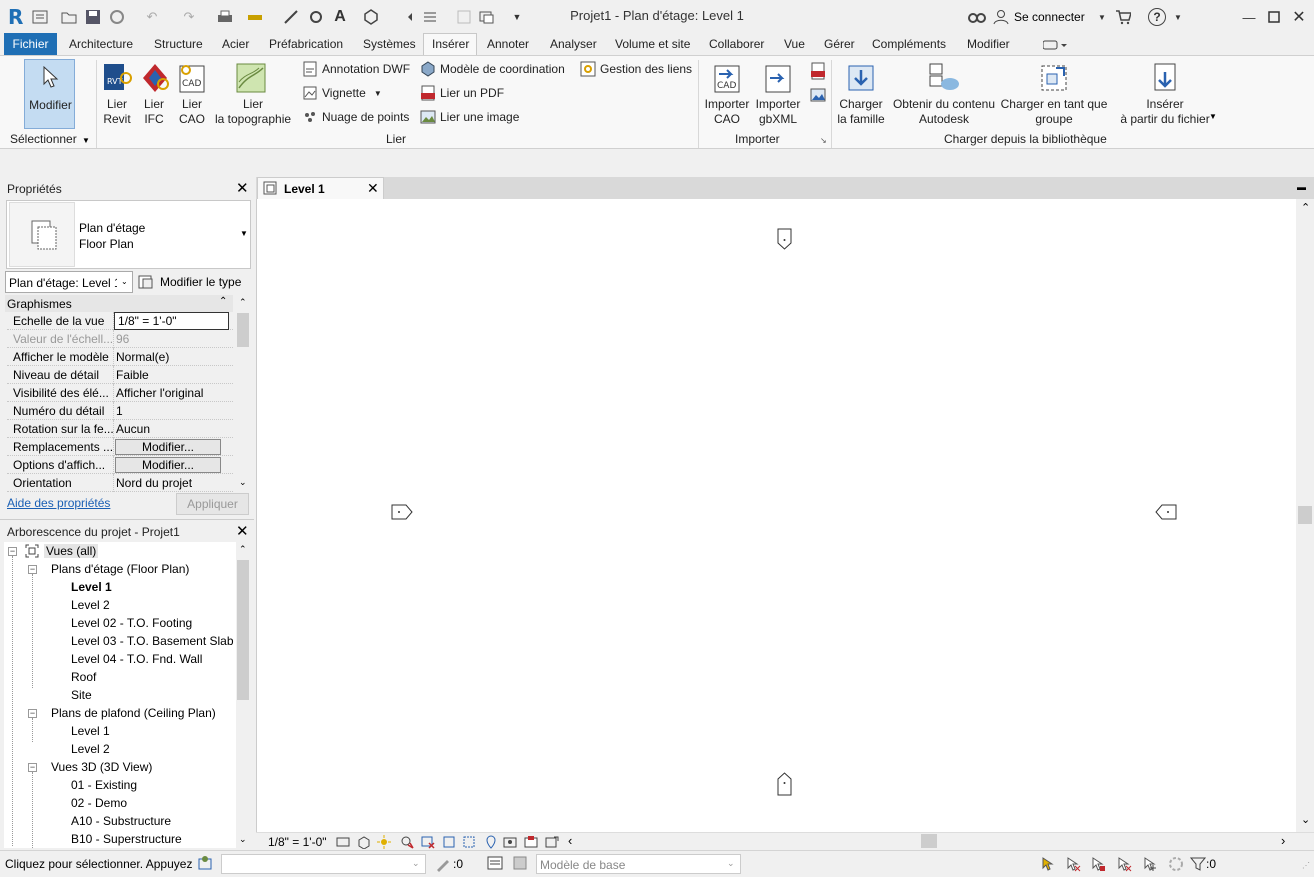 The height and width of the screenshot is (877, 1314). I want to click on tree-root-views: Vues (all), so click(71, 551).